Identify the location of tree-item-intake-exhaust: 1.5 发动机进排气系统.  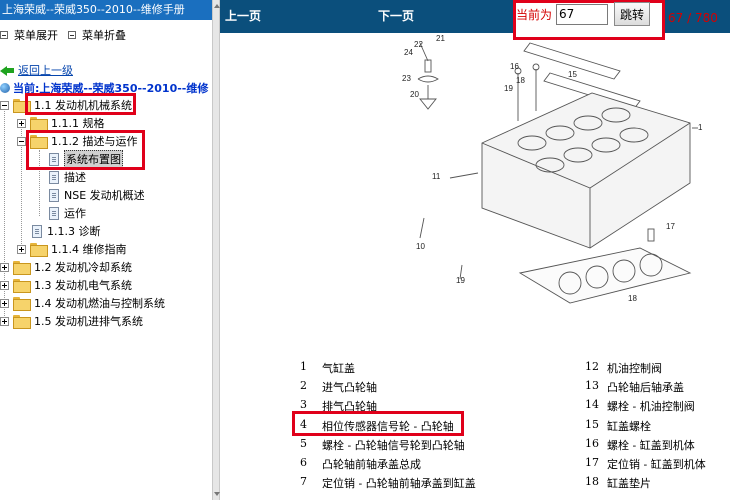
(71, 321).